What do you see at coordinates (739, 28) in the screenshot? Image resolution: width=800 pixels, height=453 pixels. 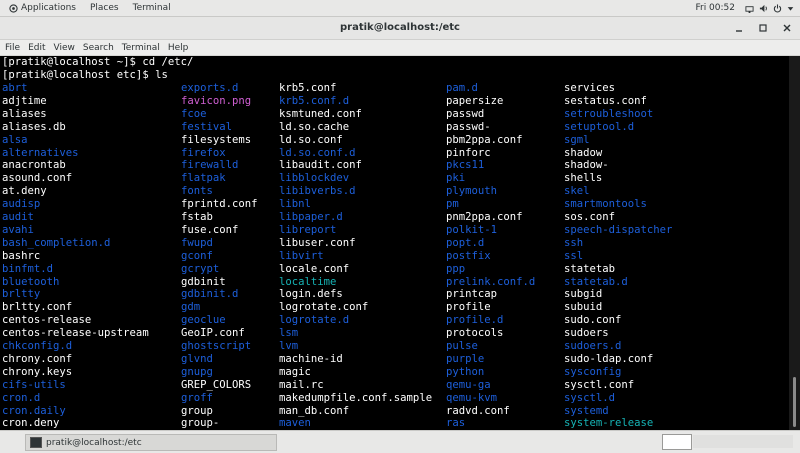 I see `minimize-button` at bounding box center [739, 28].